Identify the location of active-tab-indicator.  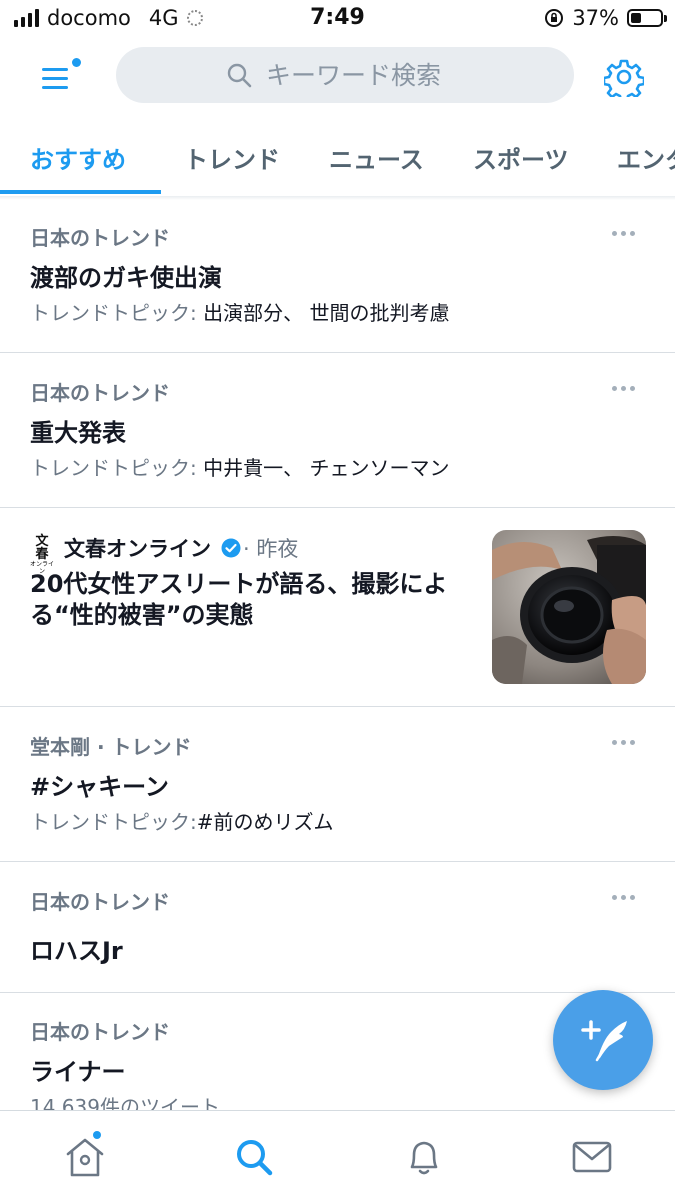
(80, 192).